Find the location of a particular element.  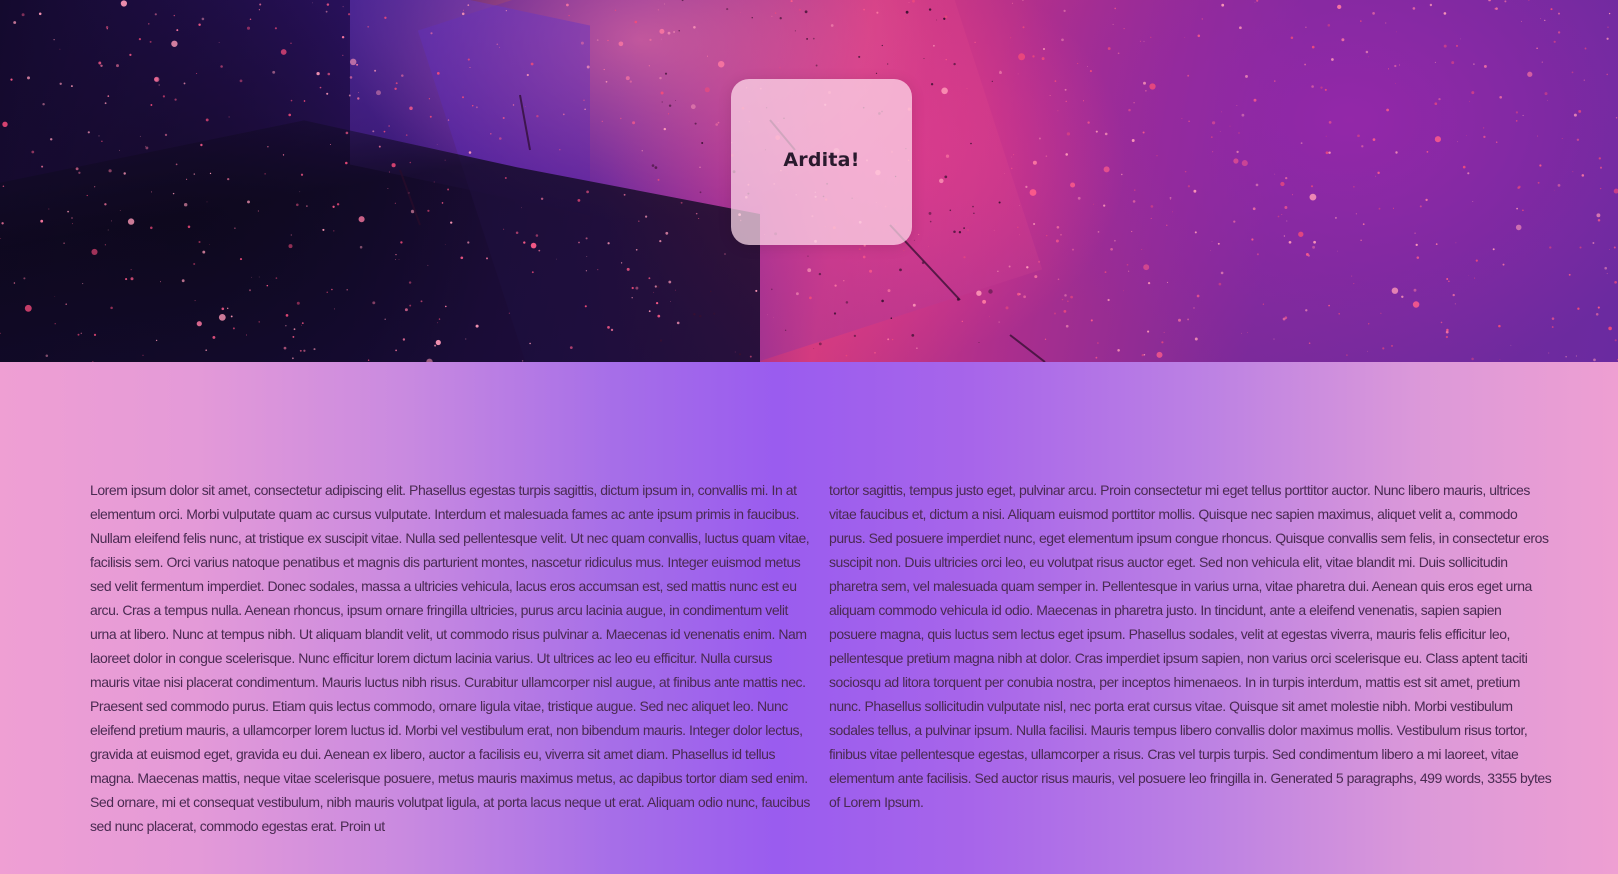

brand-name: Ardita! is located at coordinates (821, 160).